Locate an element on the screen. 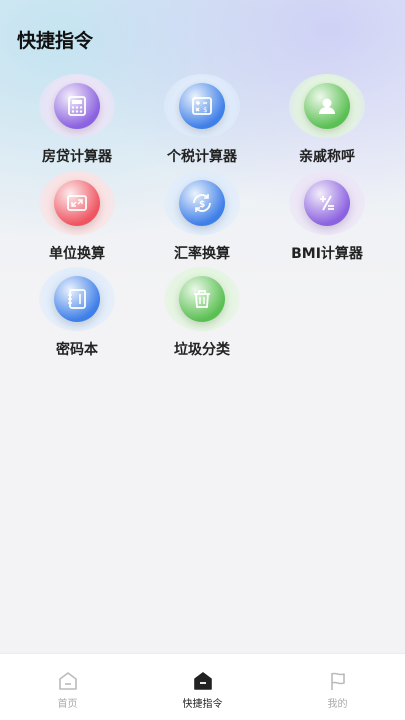 The height and width of the screenshot is (720, 405). tab-label: 快捷指令 is located at coordinates (202, 704).